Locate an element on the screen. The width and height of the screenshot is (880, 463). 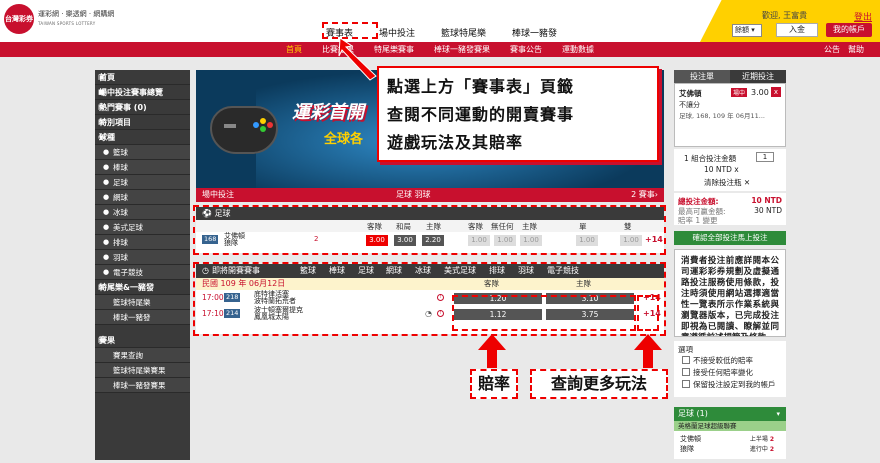
sidebar-item: 棒球一豬發 is located at coordinates (142, 317).